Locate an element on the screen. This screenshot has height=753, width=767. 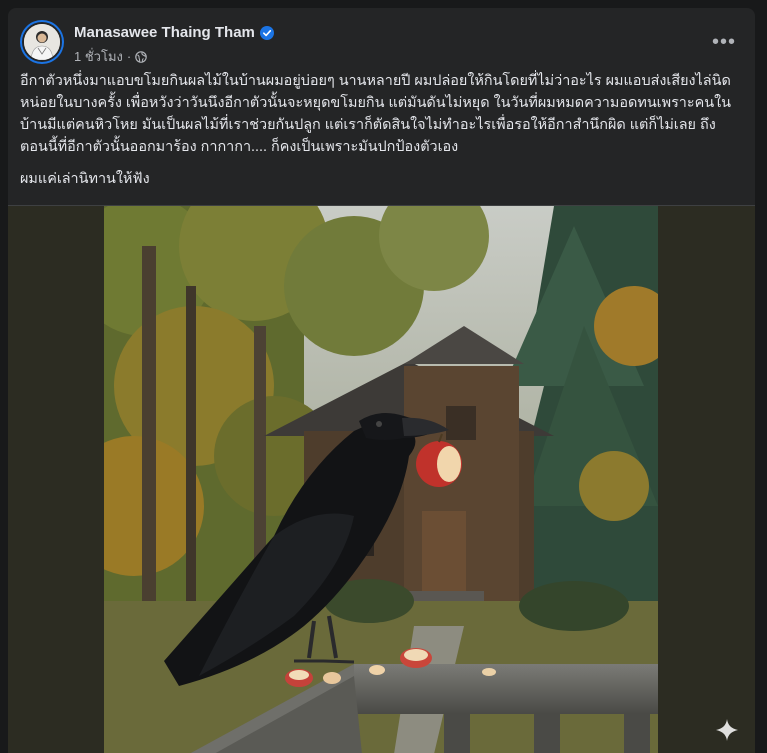
avatar-image is located at coordinates (42, 42).